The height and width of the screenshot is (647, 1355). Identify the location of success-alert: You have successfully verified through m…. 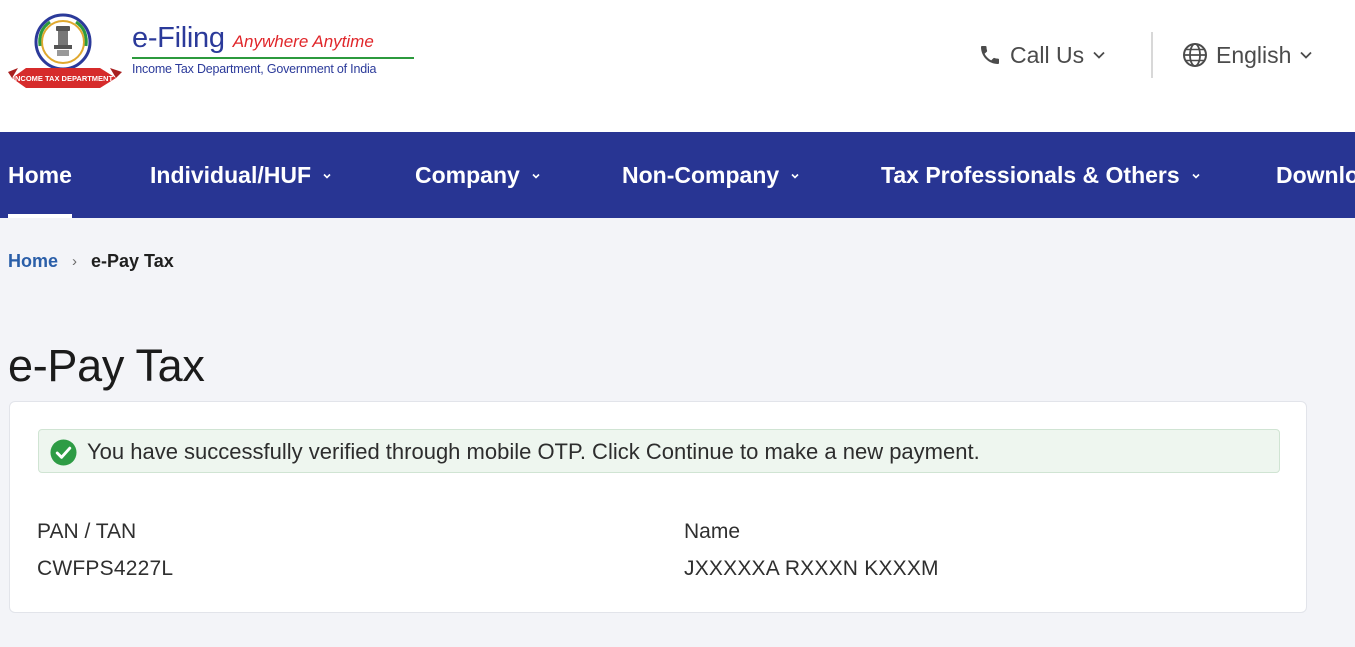
(659, 451).